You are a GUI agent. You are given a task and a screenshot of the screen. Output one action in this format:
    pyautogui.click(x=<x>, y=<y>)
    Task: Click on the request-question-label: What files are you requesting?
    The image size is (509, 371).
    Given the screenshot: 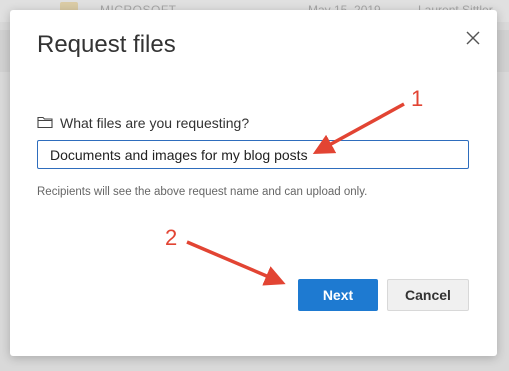 What is the action you would take?
    pyautogui.click(x=155, y=123)
    